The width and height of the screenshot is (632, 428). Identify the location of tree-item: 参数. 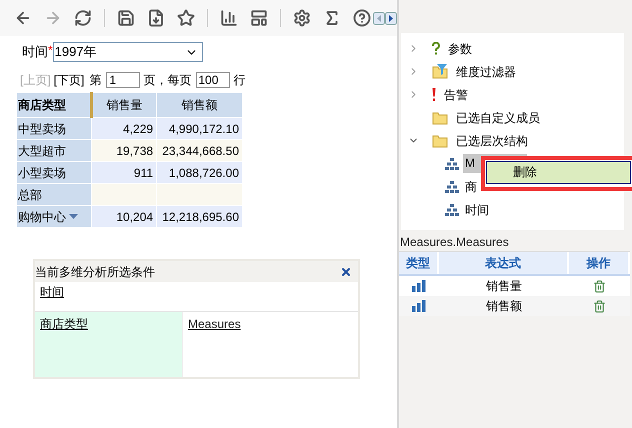
(460, 49).